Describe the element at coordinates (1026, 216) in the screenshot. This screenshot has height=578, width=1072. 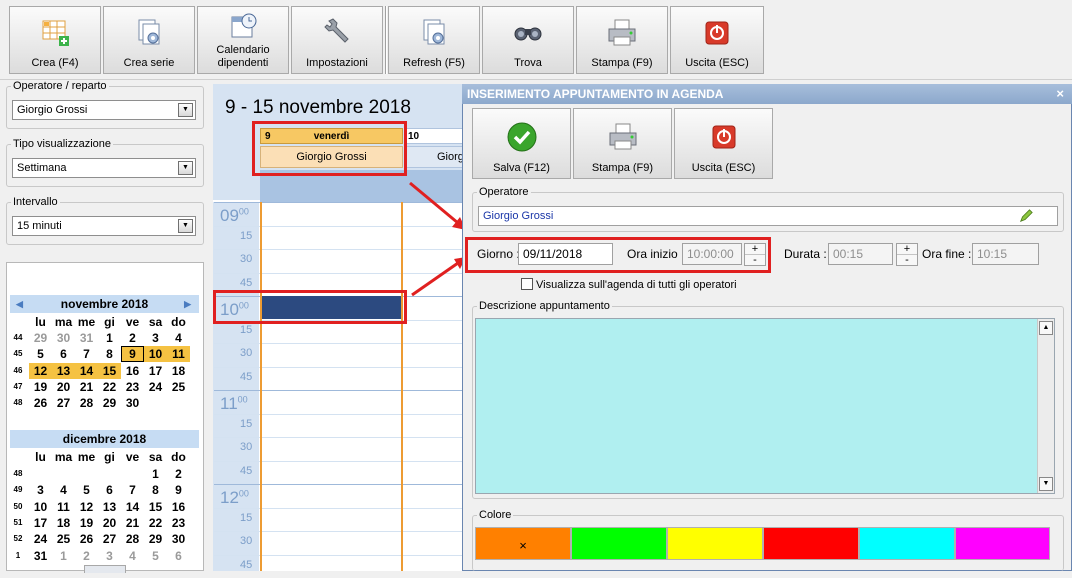
I see `pencil-icon` at that location.